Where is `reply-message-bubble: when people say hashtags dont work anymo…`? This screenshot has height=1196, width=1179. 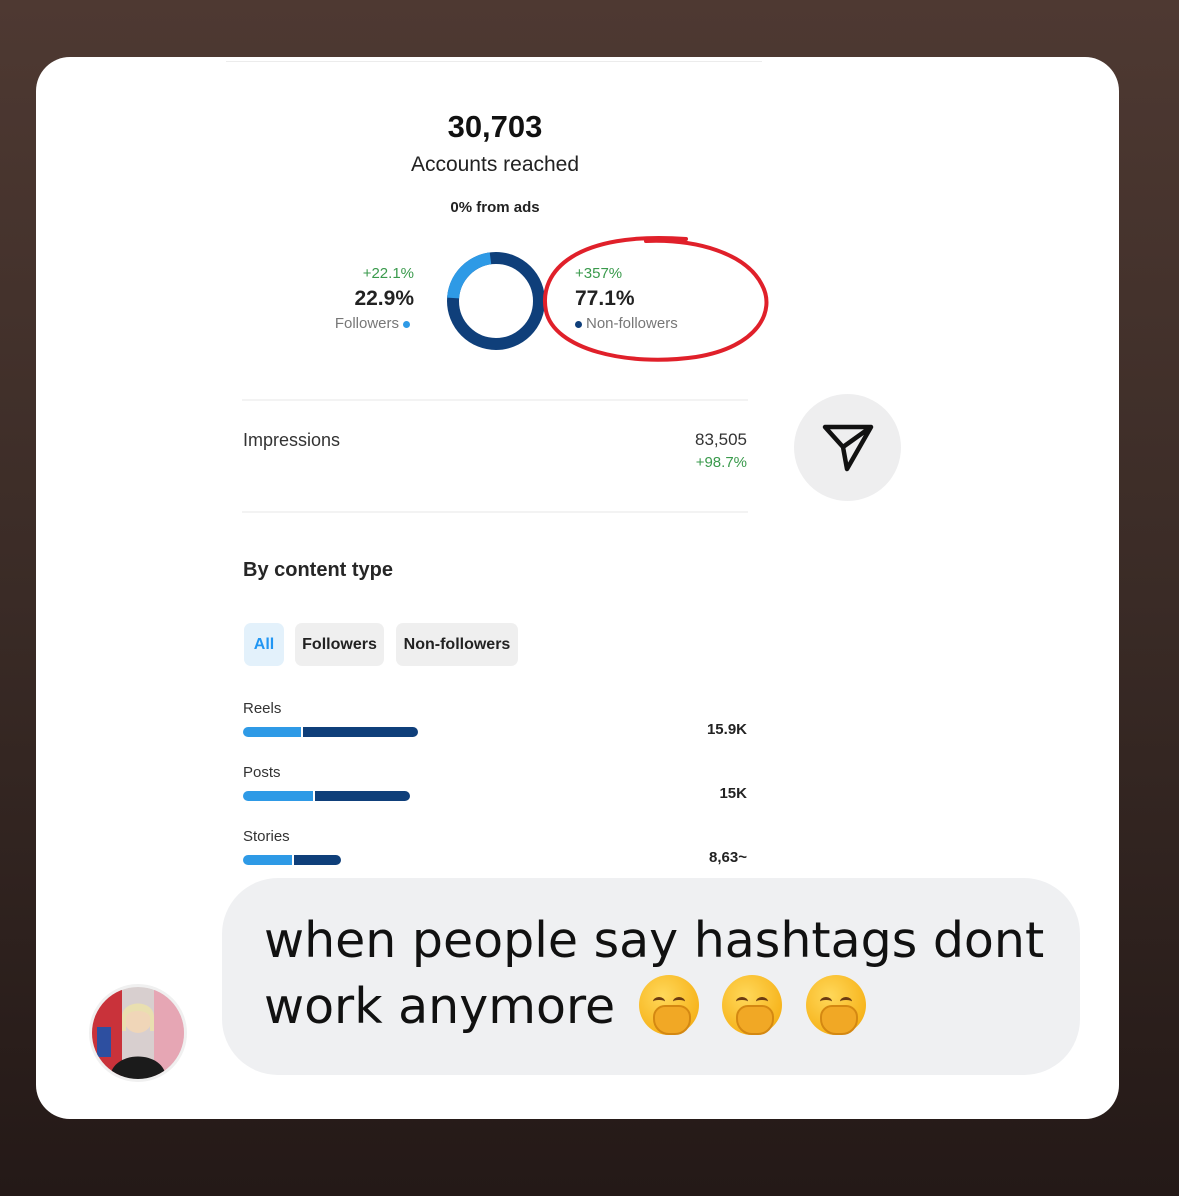
reply-message-bubble: when people say hashtags dont work anymo… is located at coordinates (651, 976).